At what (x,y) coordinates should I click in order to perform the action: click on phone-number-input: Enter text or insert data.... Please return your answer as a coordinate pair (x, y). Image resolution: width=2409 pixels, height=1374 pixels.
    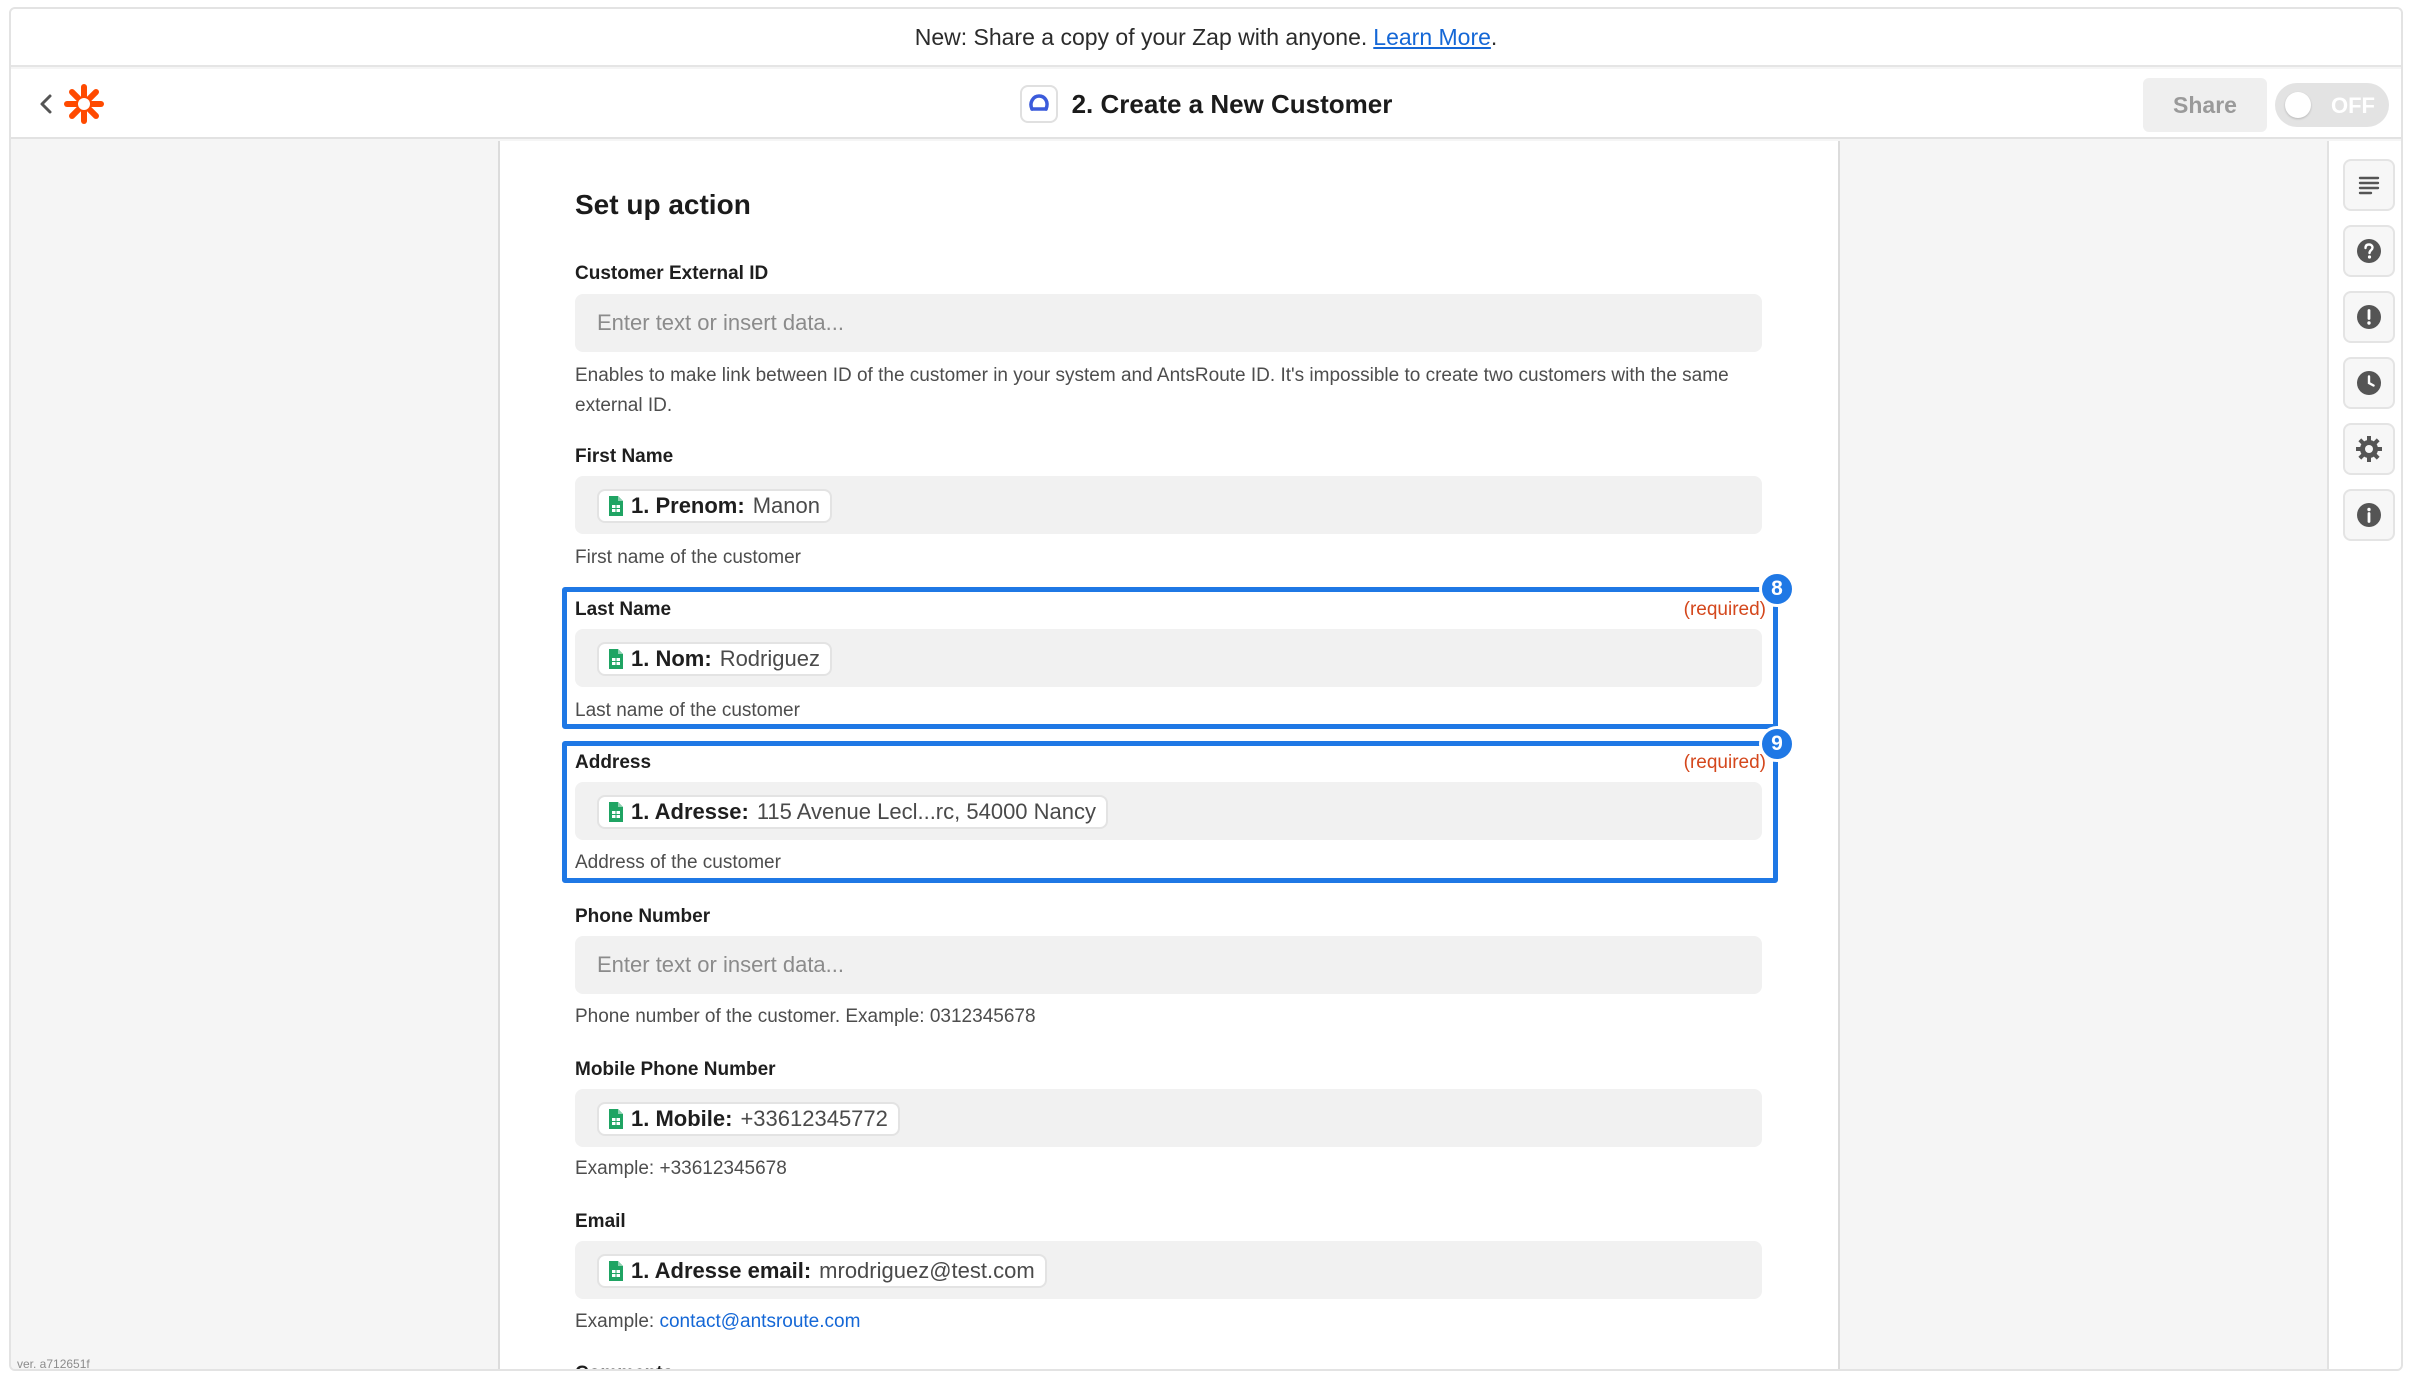
    Looking at the image, I should click on (1168, 965).